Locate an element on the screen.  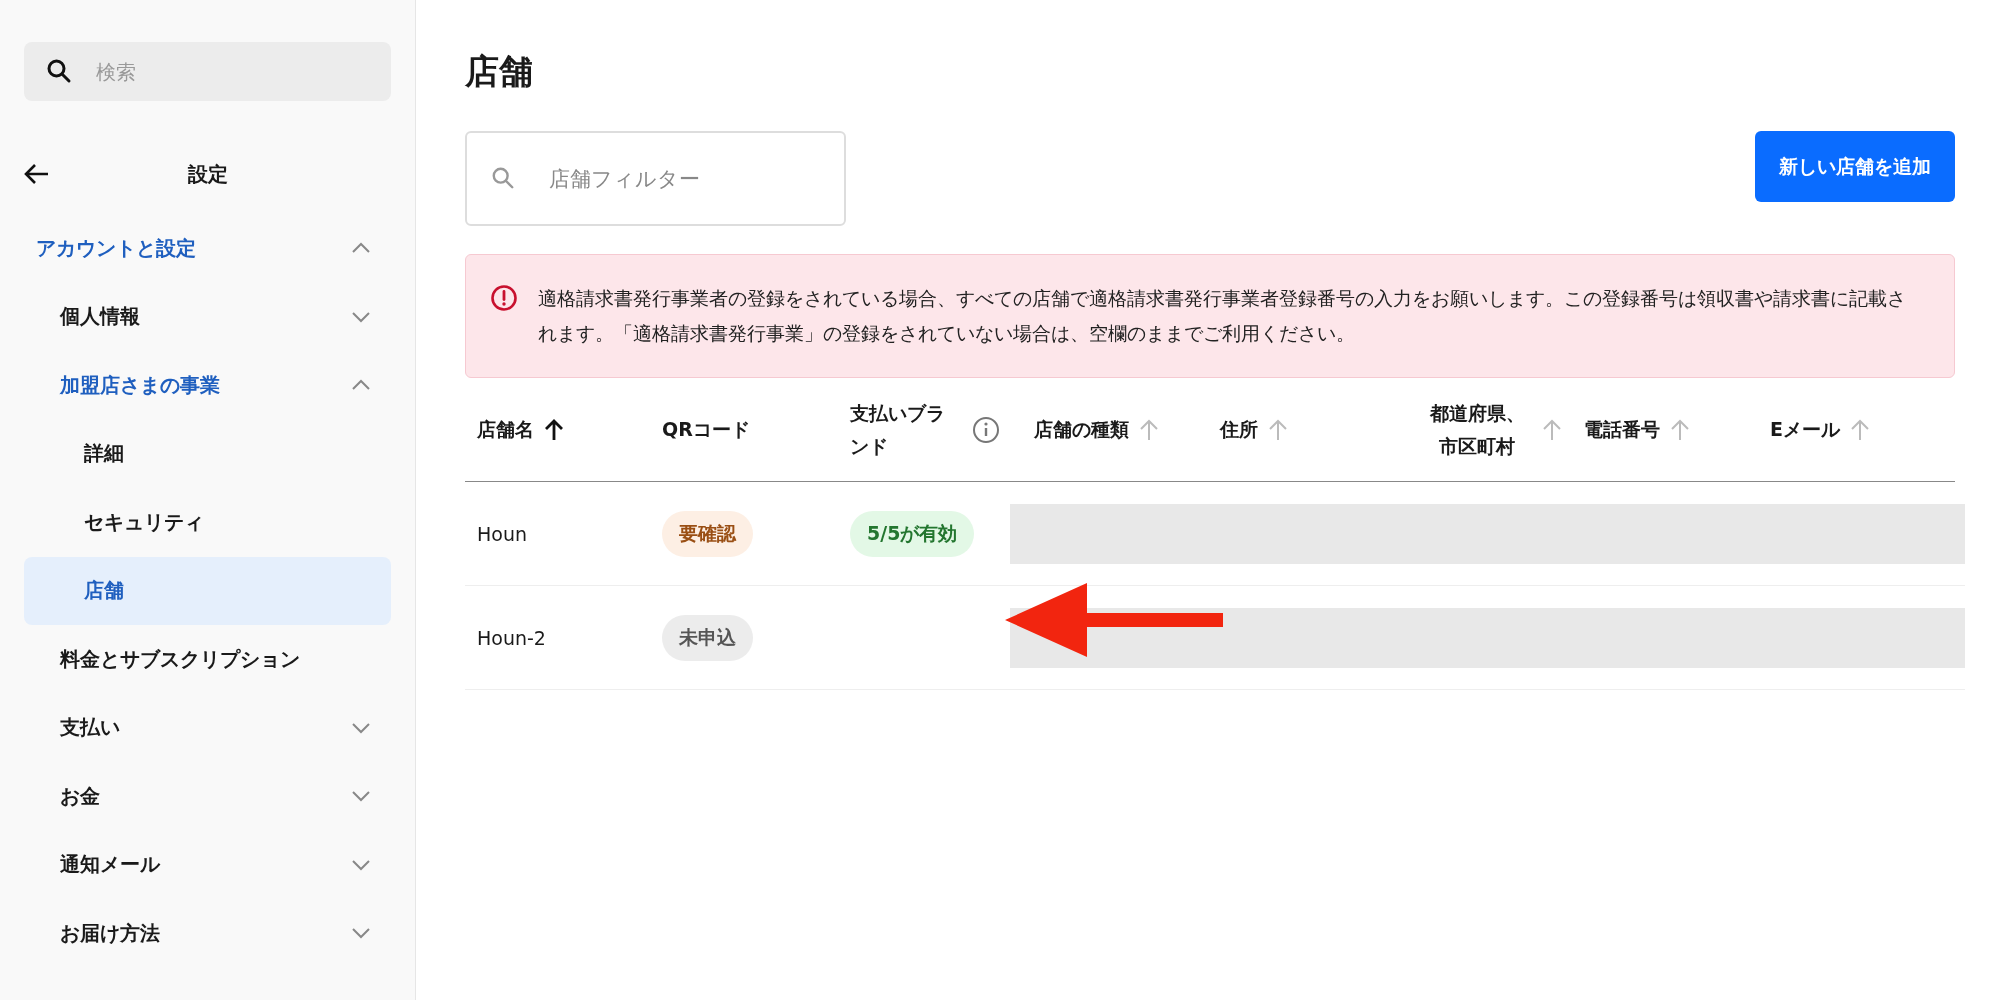
sidebar-item: 支払い is located at coordinates (207, 727).